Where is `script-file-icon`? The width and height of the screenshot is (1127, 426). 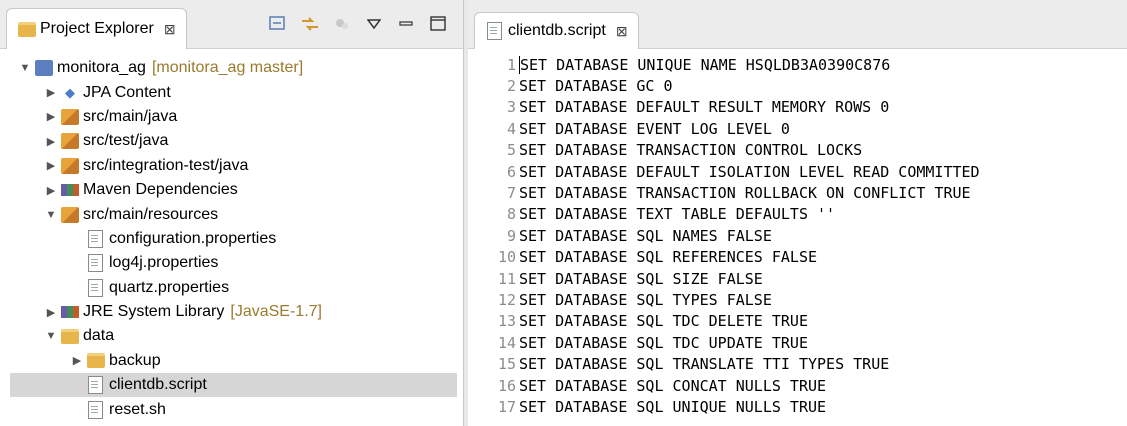
script-file-icon is located at coordinates (494, 31).